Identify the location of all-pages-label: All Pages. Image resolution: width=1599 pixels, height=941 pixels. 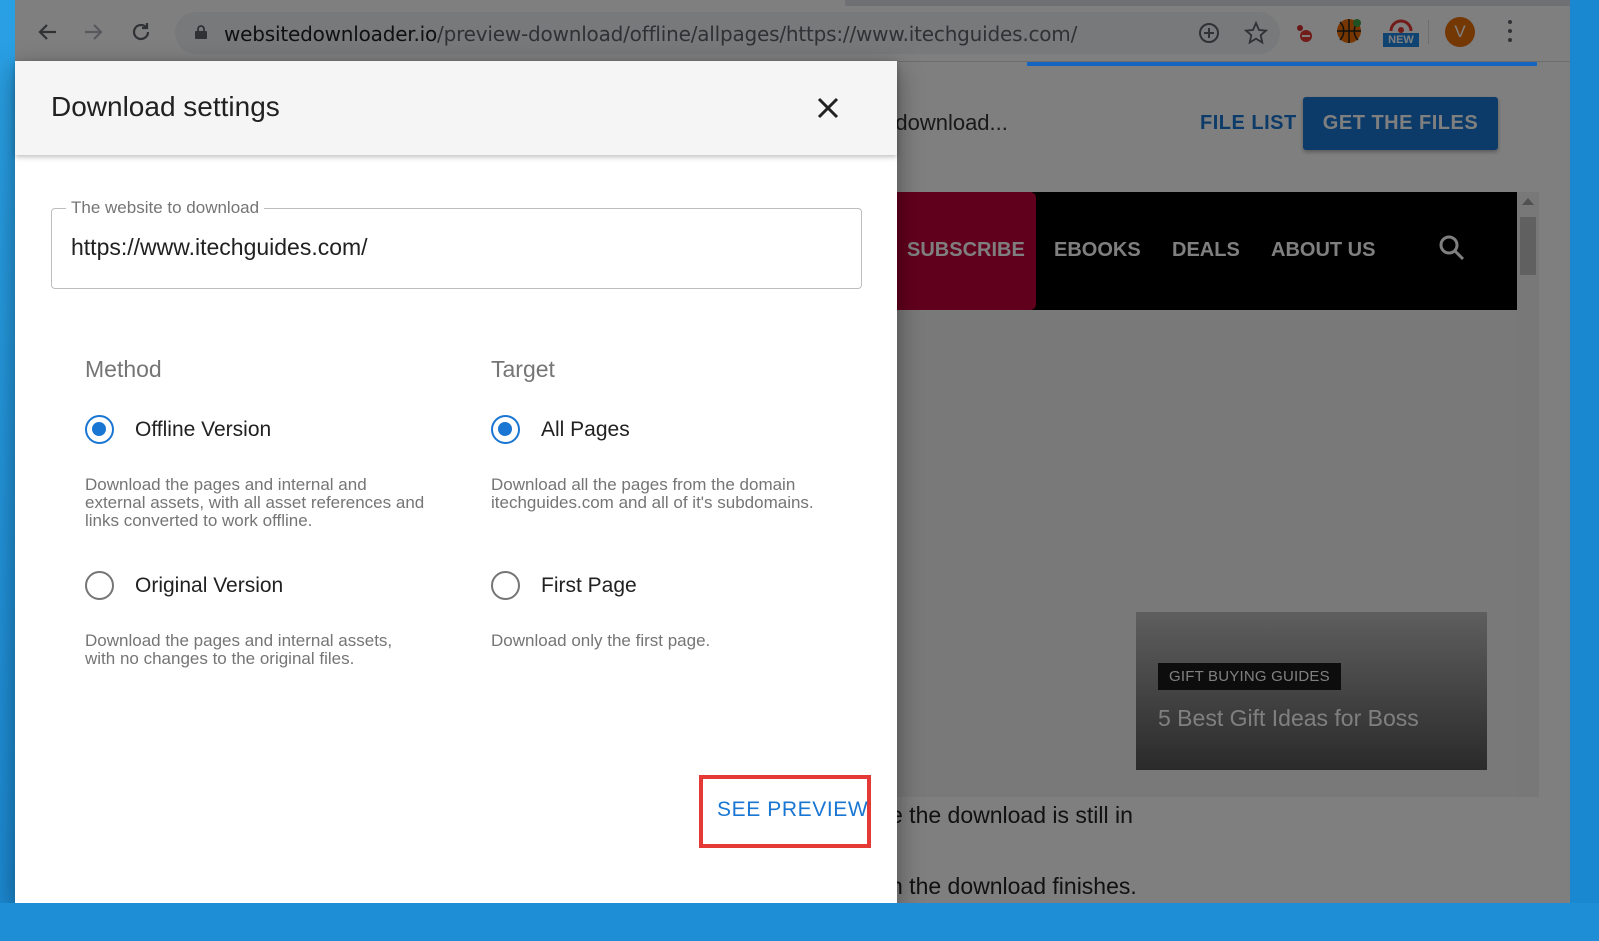
(585, 430).